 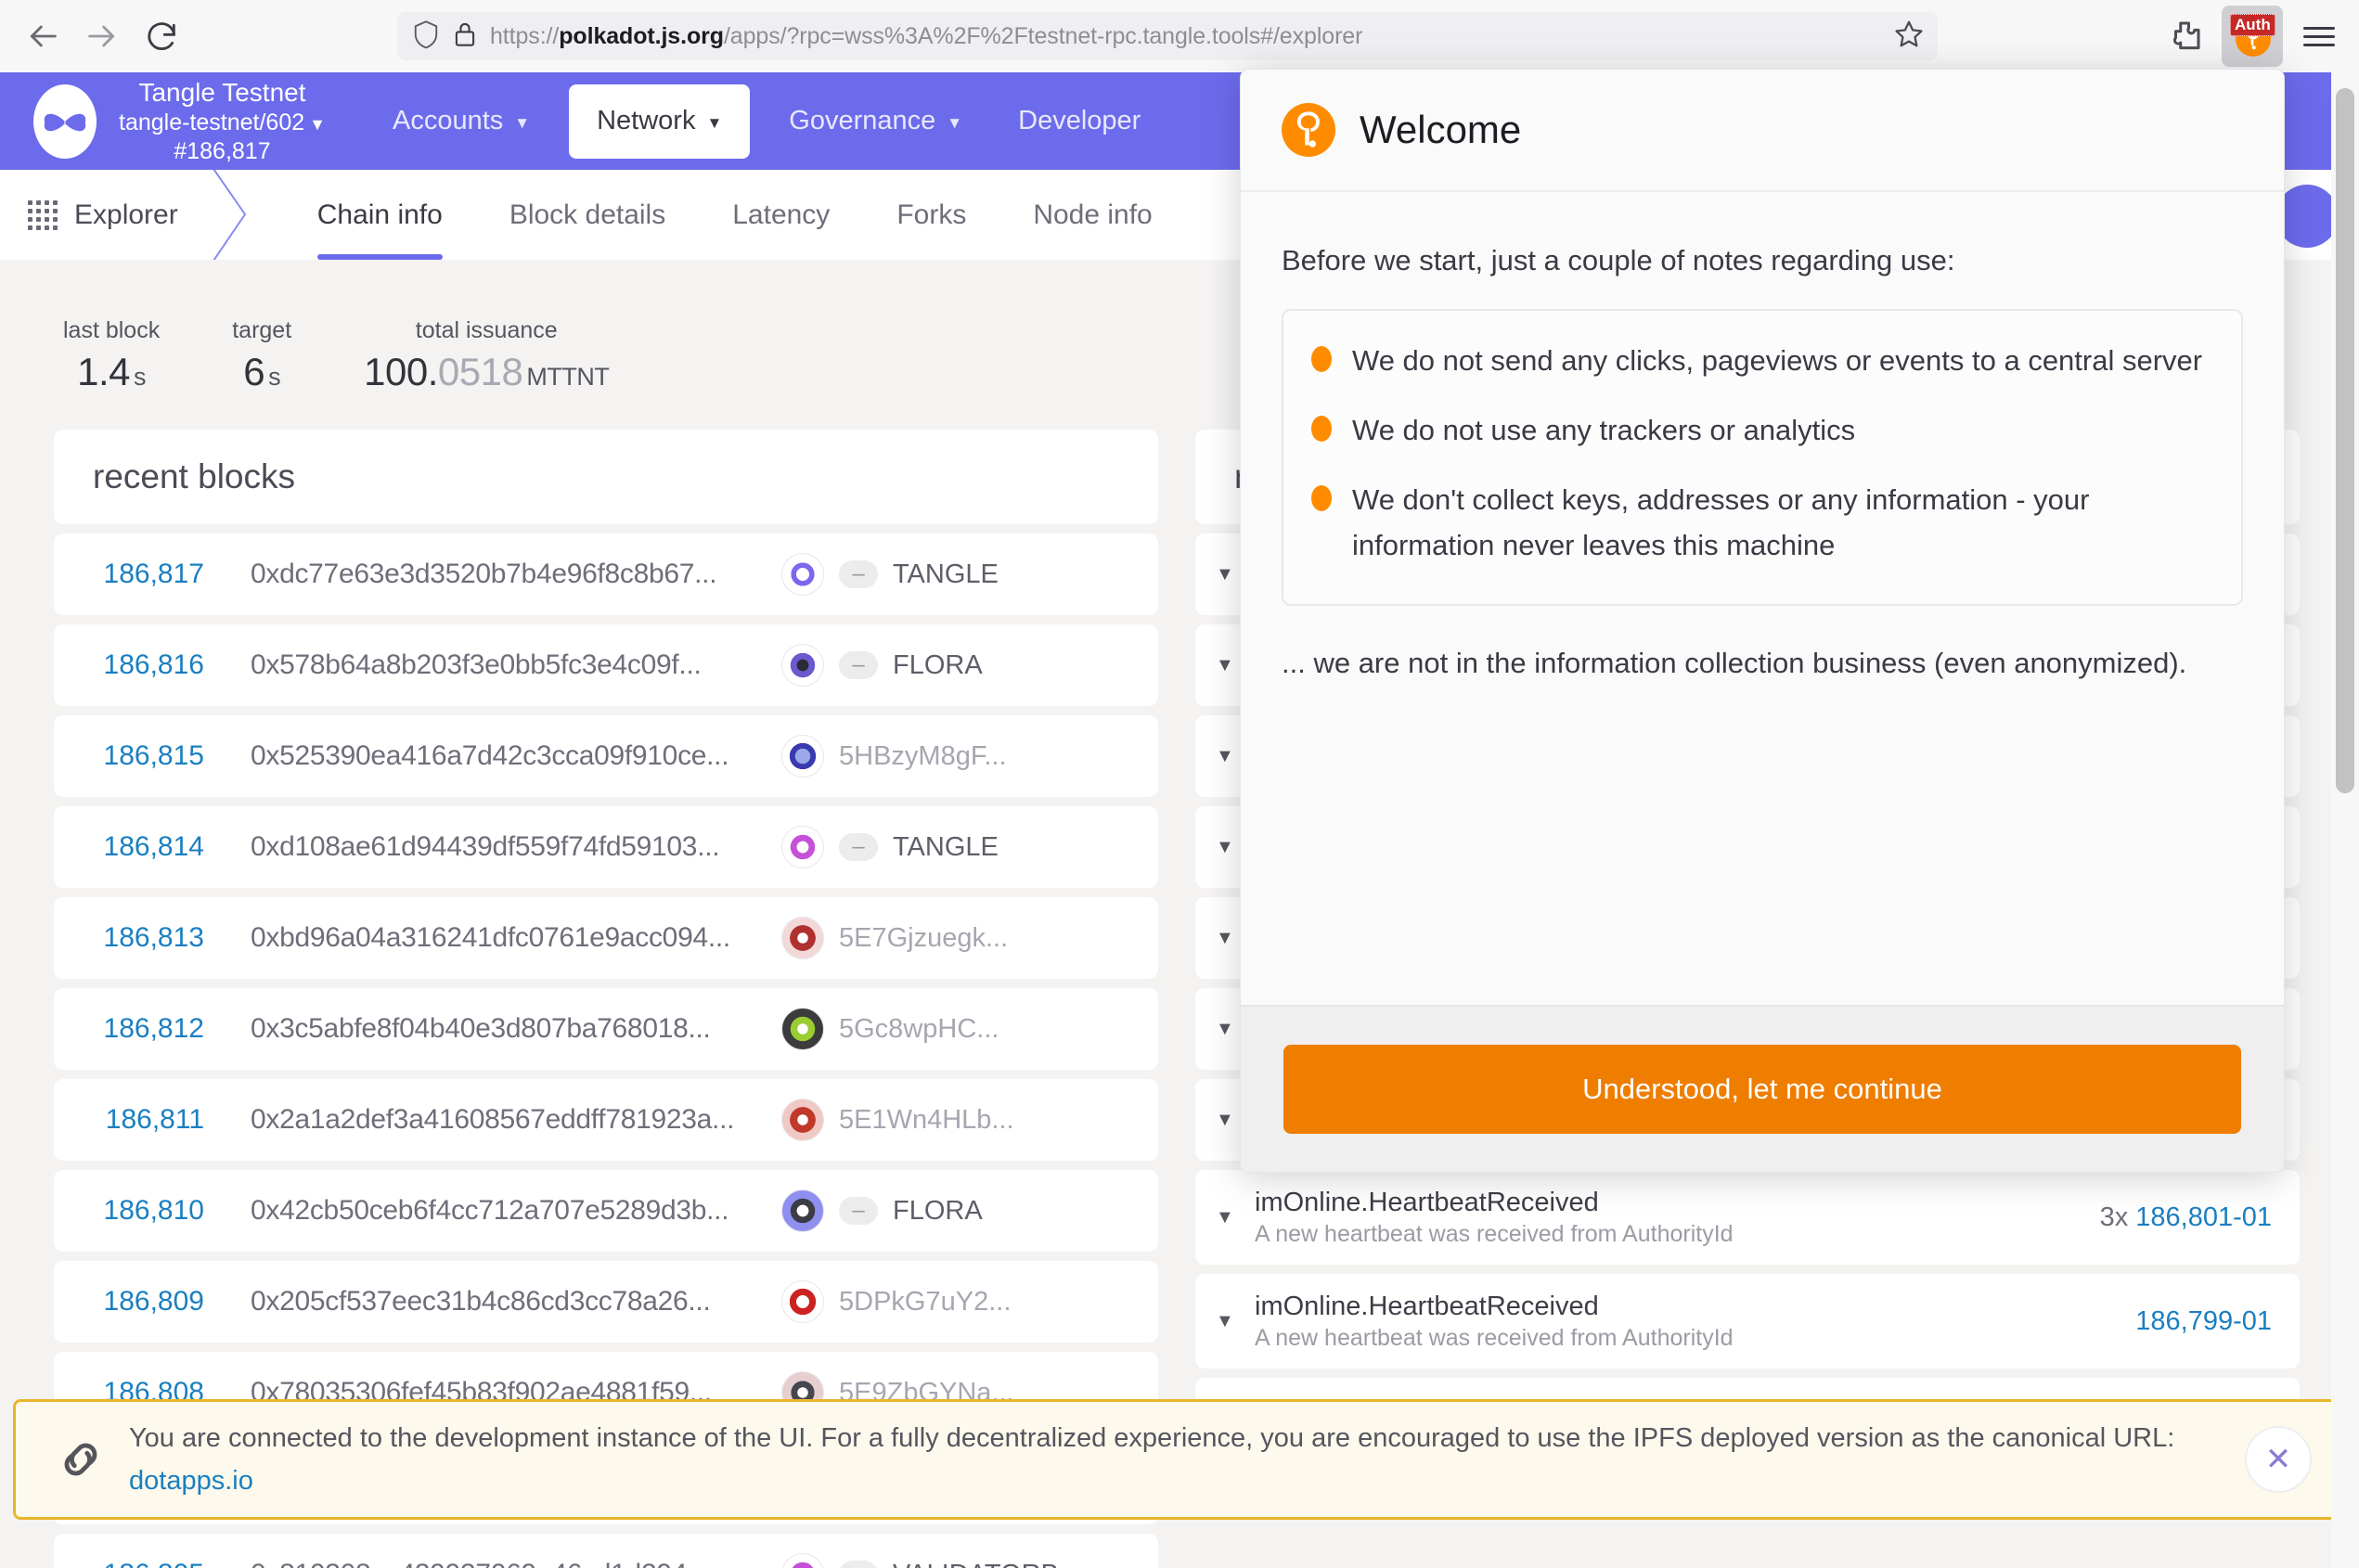 What do you see at coordinates (448, 121) in the screenshot?
I see `nav-item-label: Accounts` at bounding box center [448, 121].